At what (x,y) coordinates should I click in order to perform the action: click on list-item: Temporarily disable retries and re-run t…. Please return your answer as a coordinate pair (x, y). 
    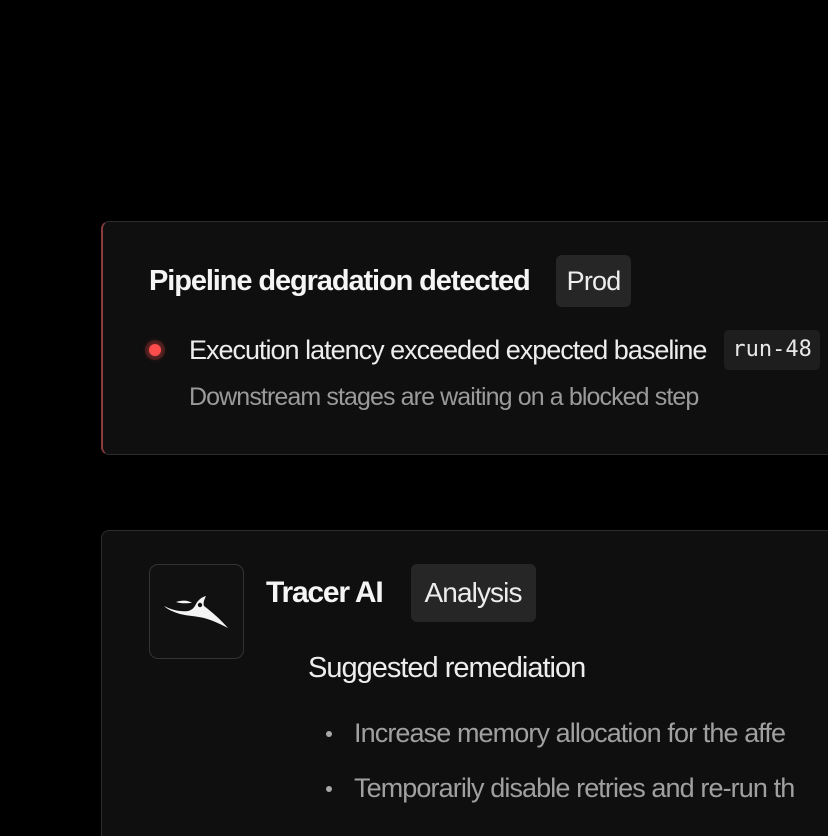
    Looking at the image, I should click on (560, 788).